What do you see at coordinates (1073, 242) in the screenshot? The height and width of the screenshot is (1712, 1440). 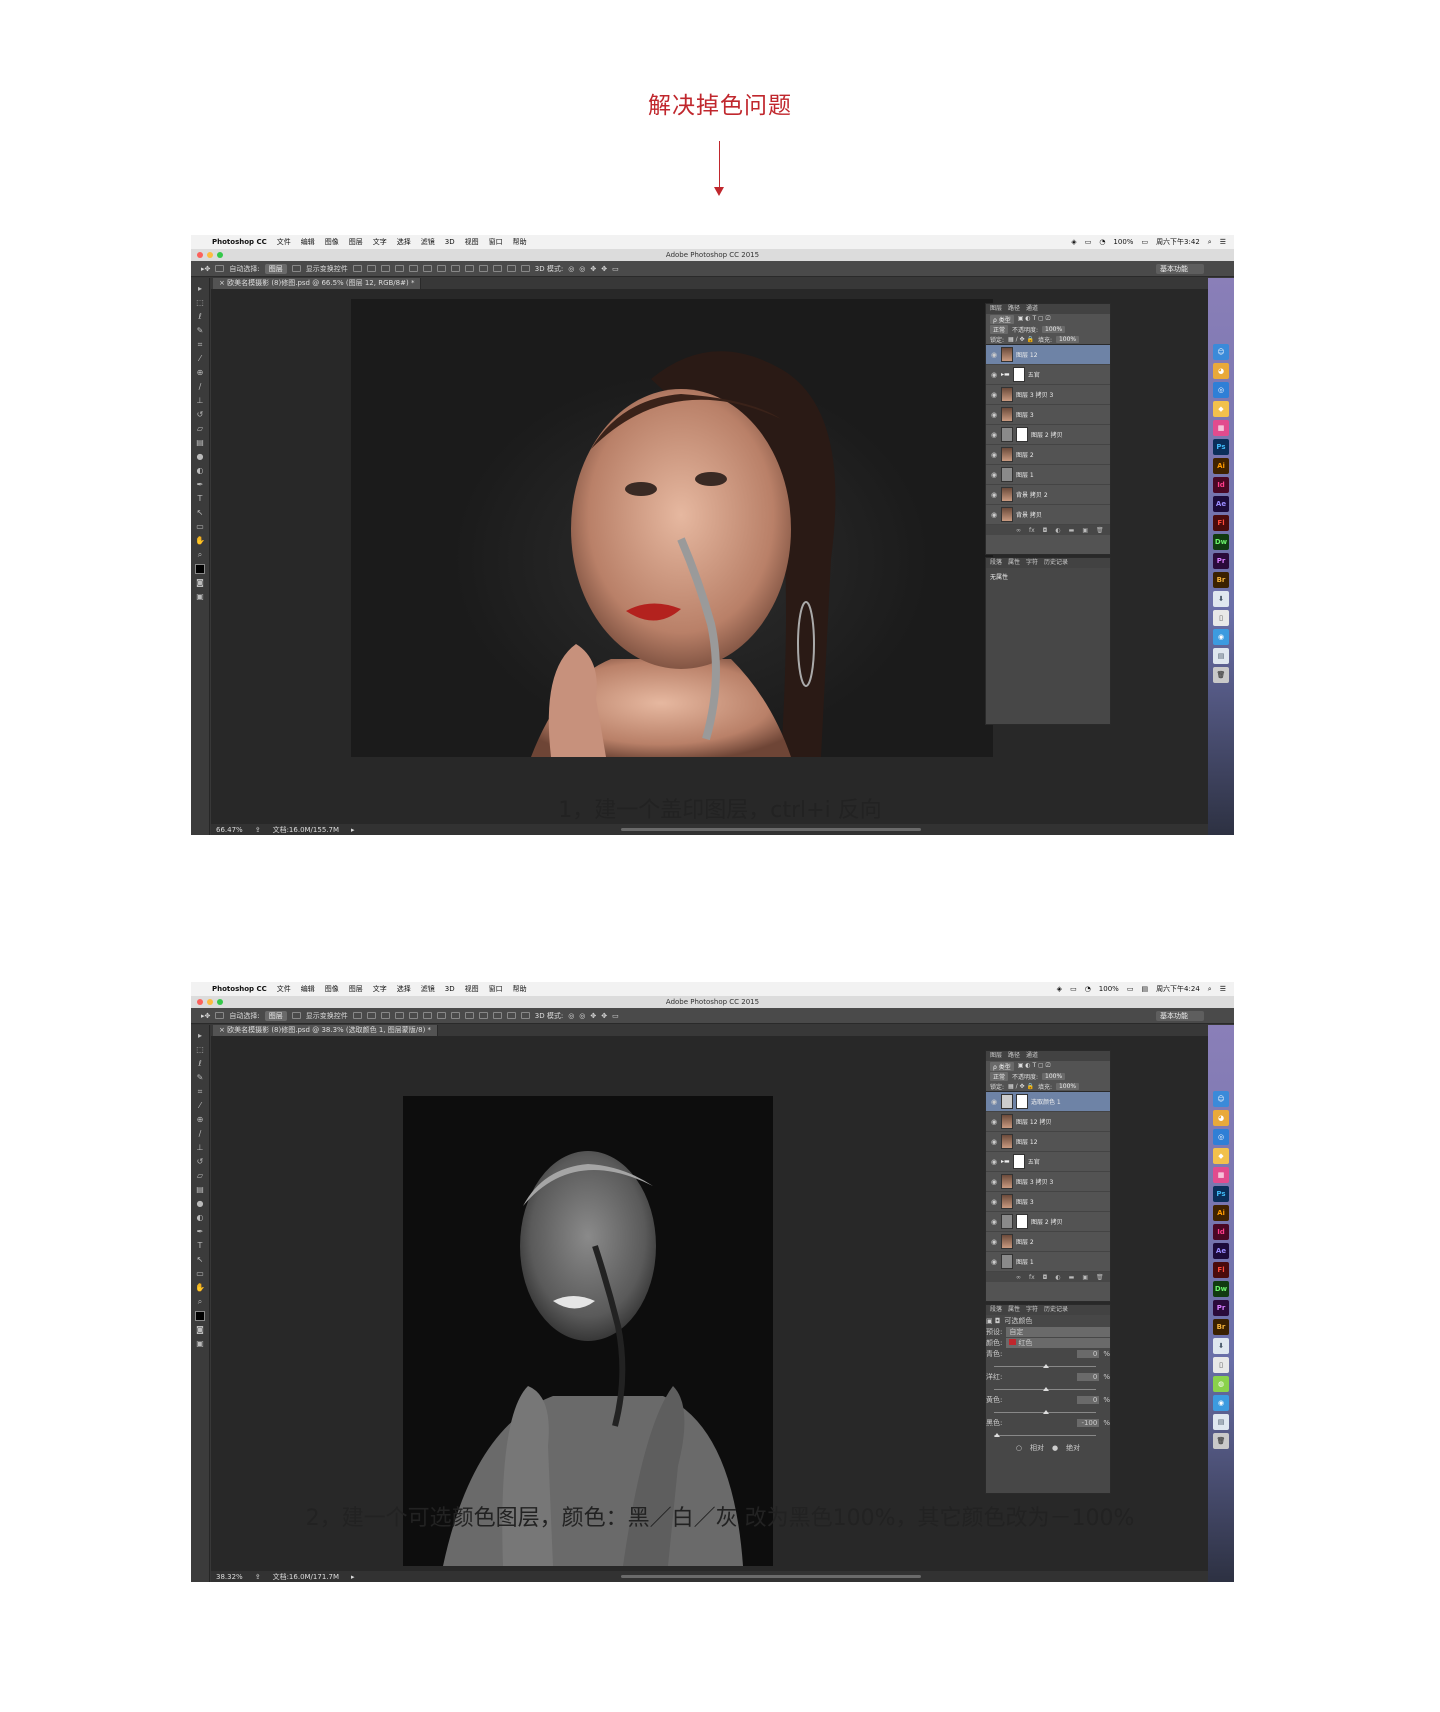 I see `adobe-icon: ◈` at bounding box center [1073, 242].